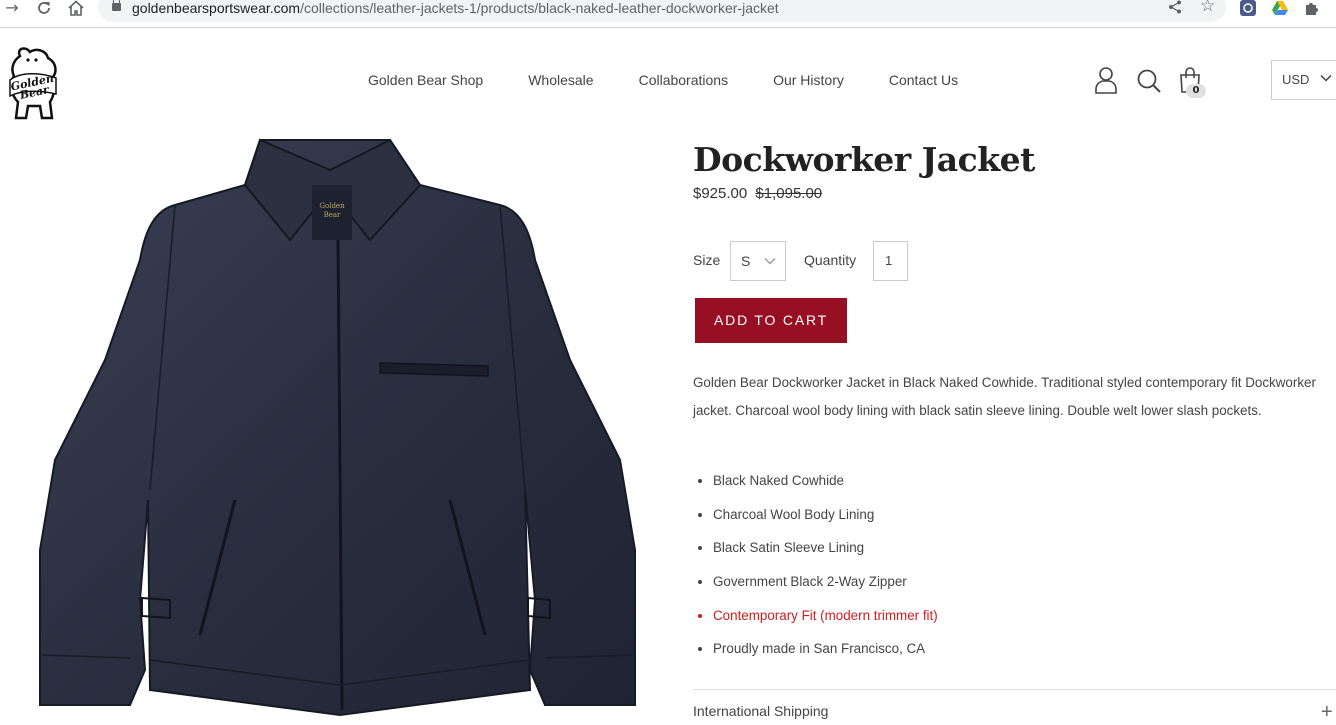 This screenshot has width=1336, height=725. What do you see at coordinates (825, 552) in the screenshot?
I see `feature-item: Black Satin Sleeve Lining` at bounding box center [825, 552].